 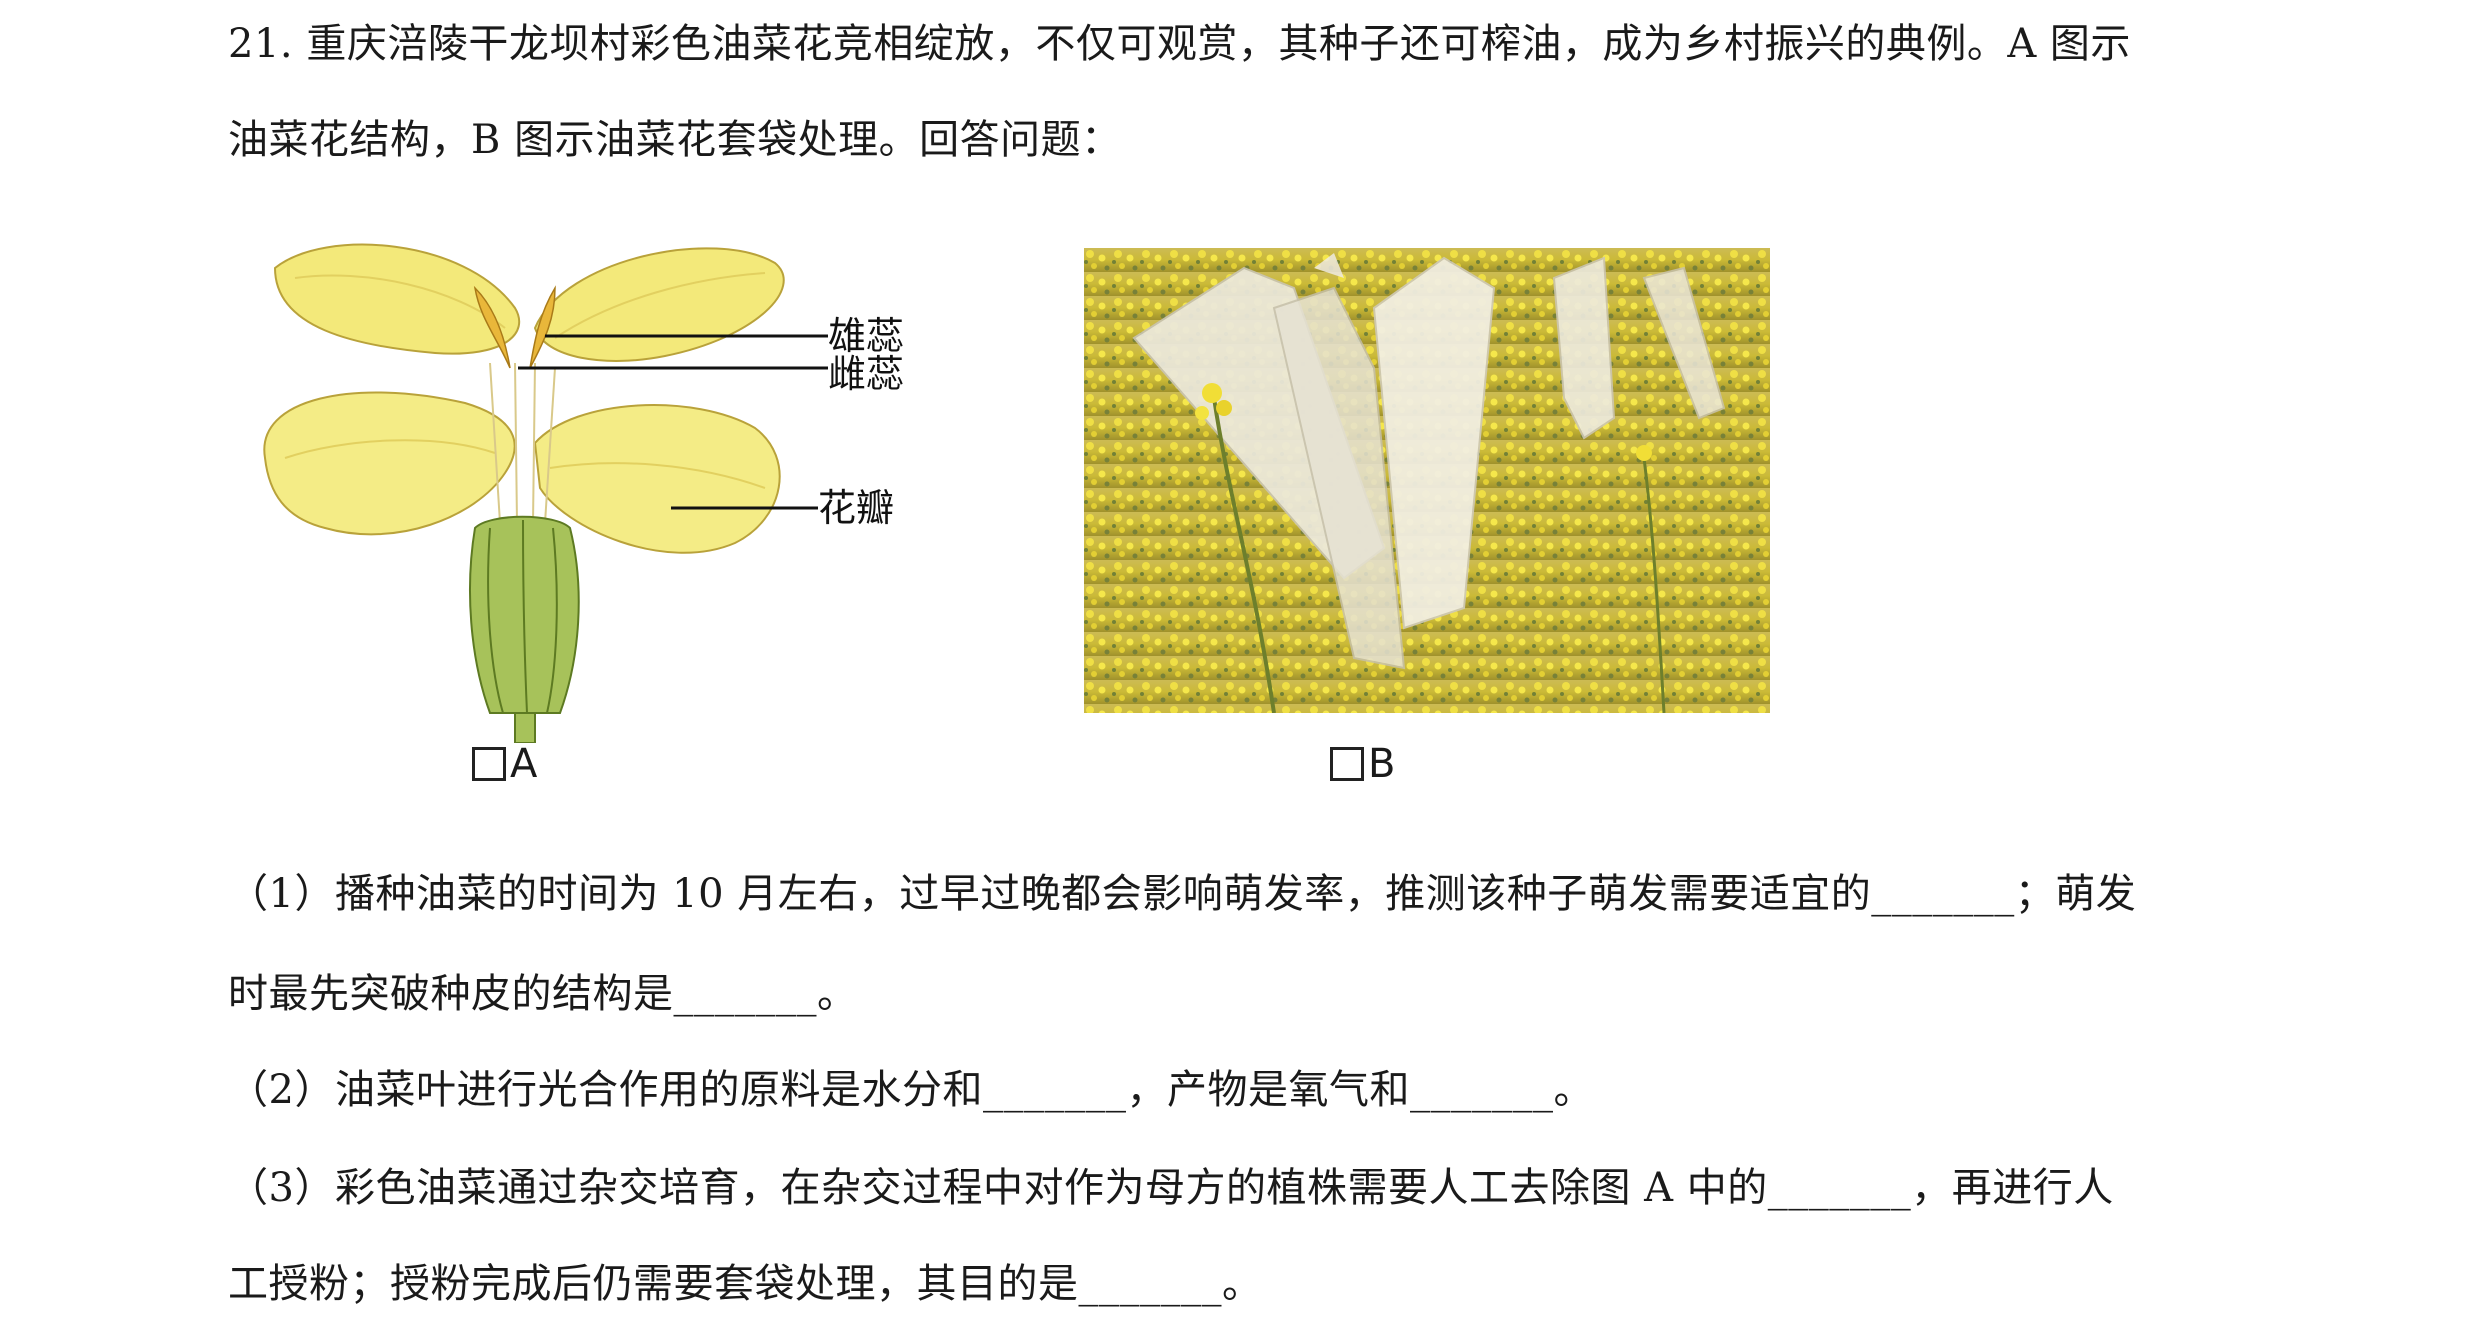 I want to click on question-stem-line2: 油菜花结构，B 图示油菜花套袋处理。回答问题：, so click(x=675, y=140).